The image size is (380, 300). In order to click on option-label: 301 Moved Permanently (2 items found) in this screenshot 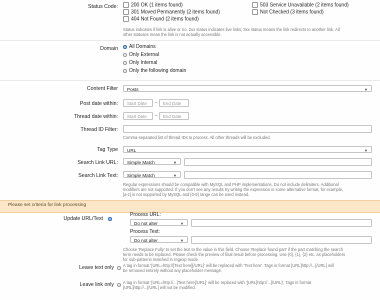, I will do `click(175, 12)`.